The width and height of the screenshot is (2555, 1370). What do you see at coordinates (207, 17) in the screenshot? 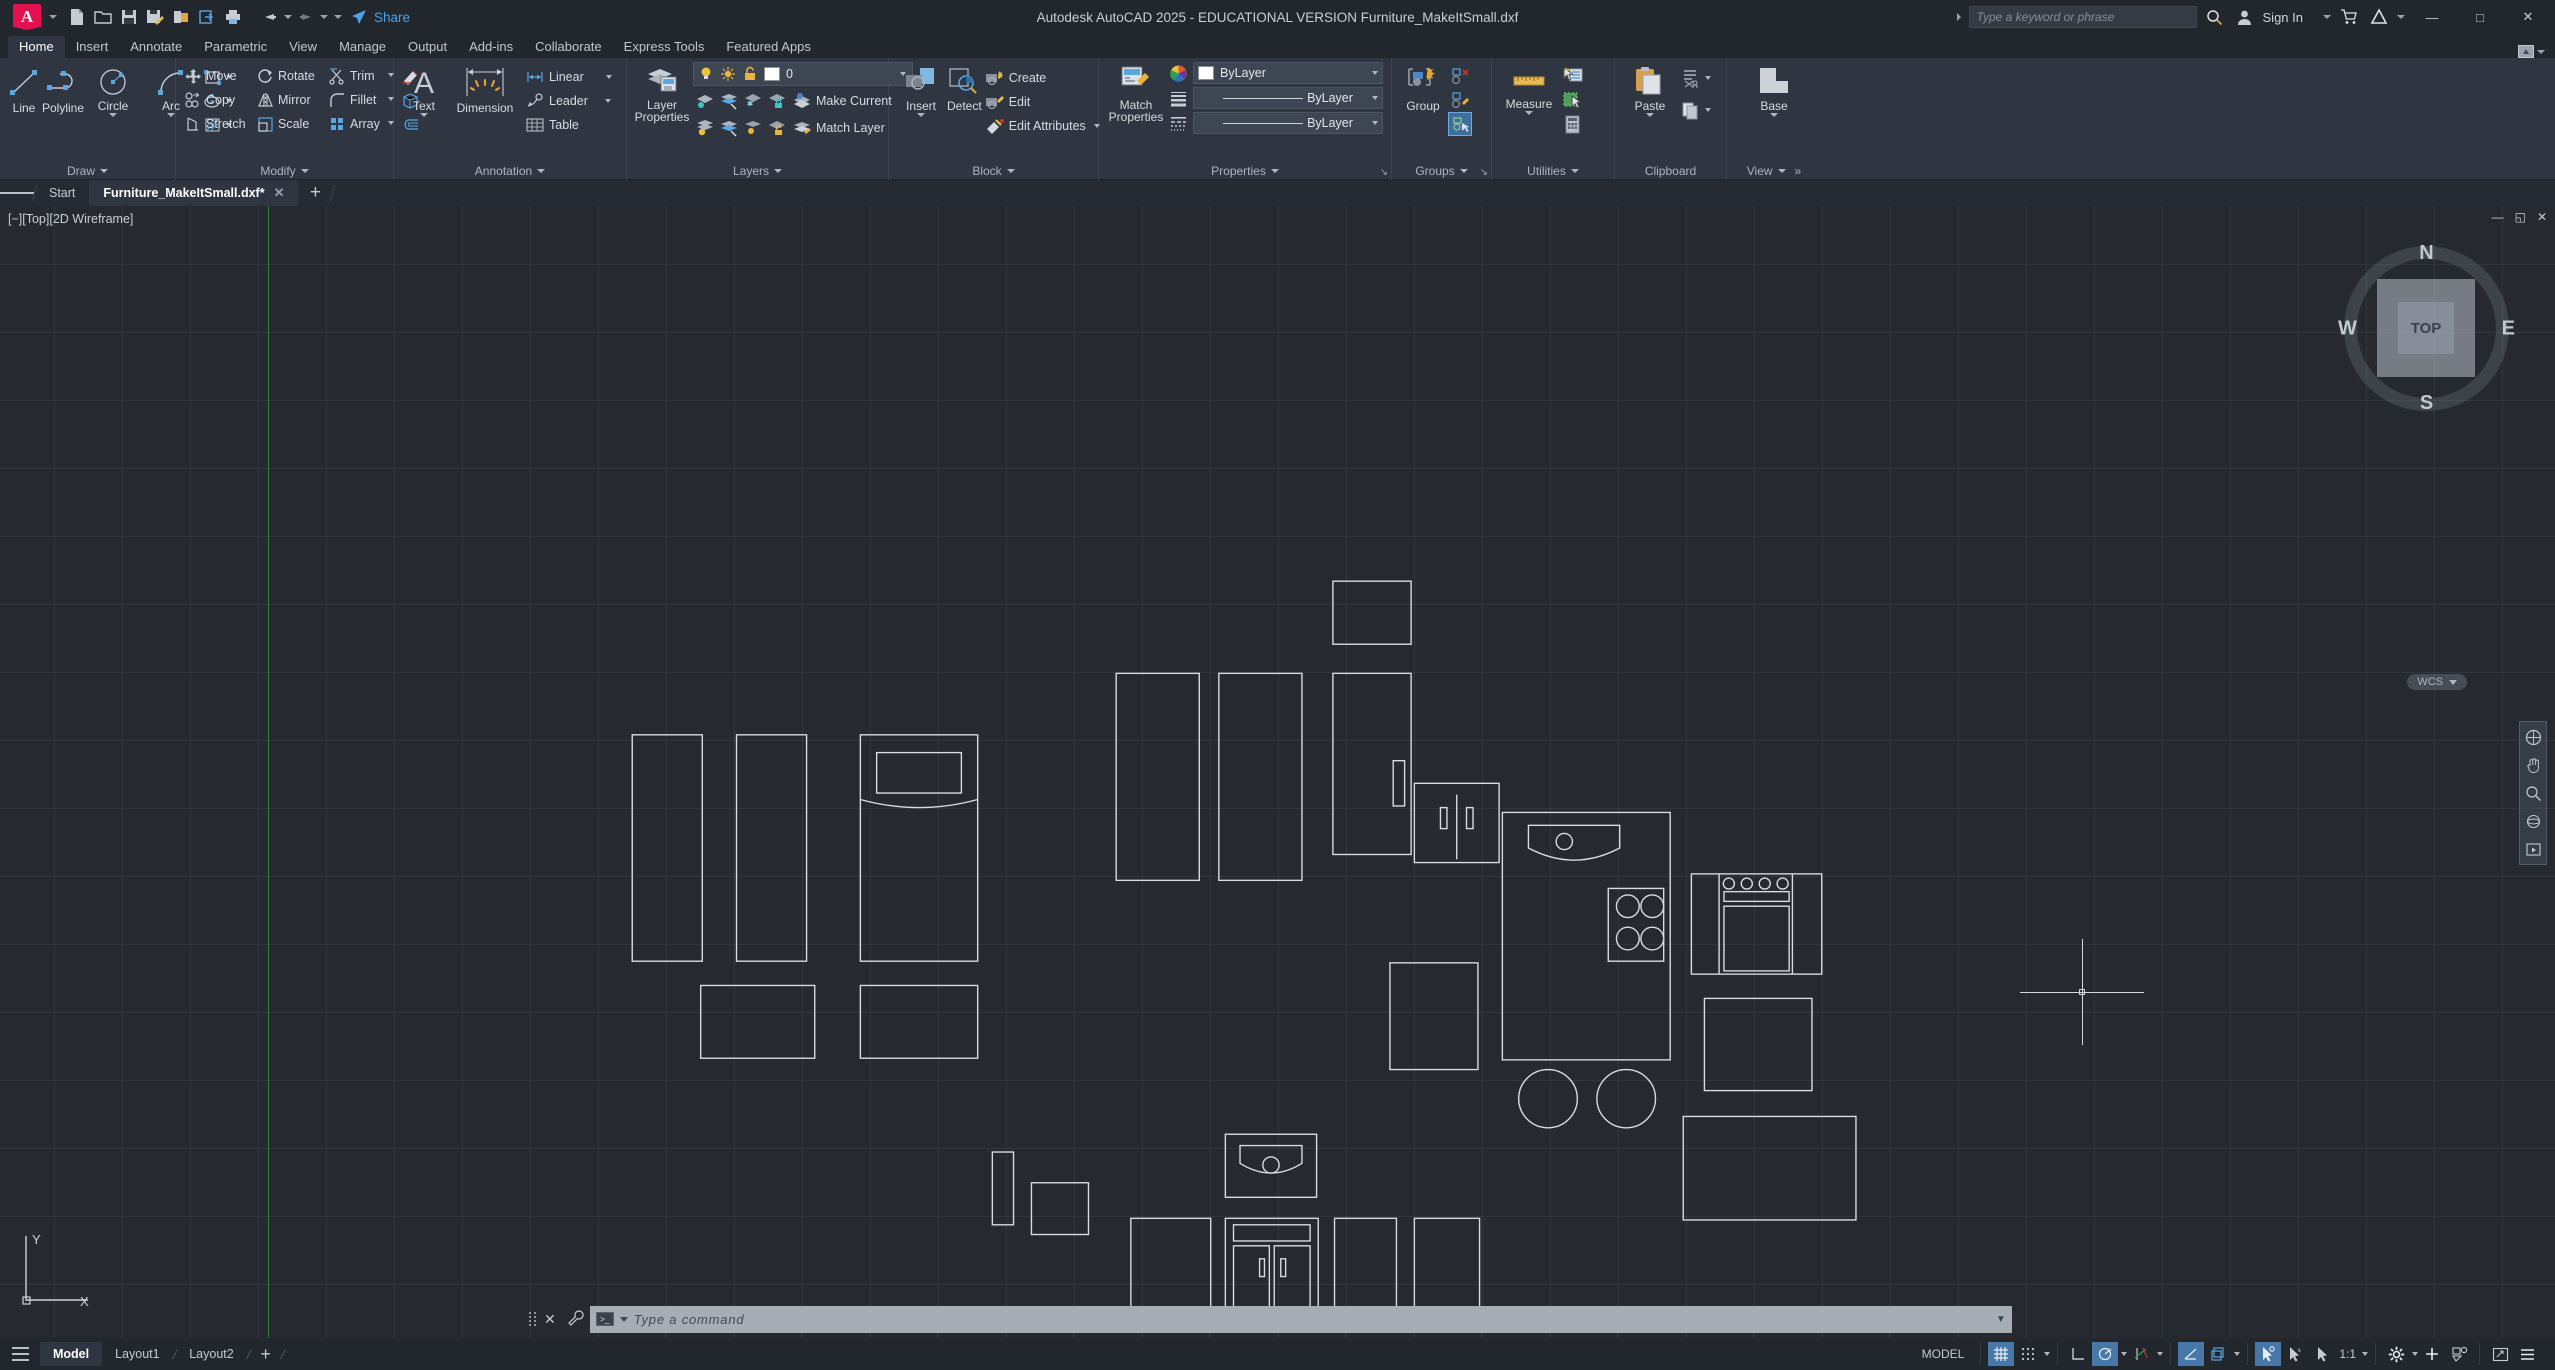
I see `open-from-web-icon` at bounding box center [207, 17].